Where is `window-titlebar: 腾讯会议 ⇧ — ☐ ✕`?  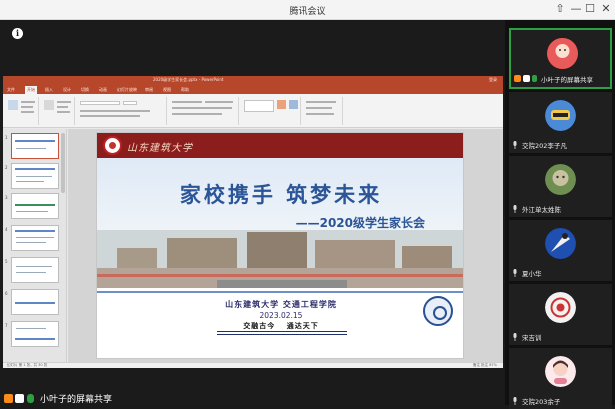
window-titlebar: 腾讯会议 ⇧ — ☐ ✕ is located at coordinates (307, 10).